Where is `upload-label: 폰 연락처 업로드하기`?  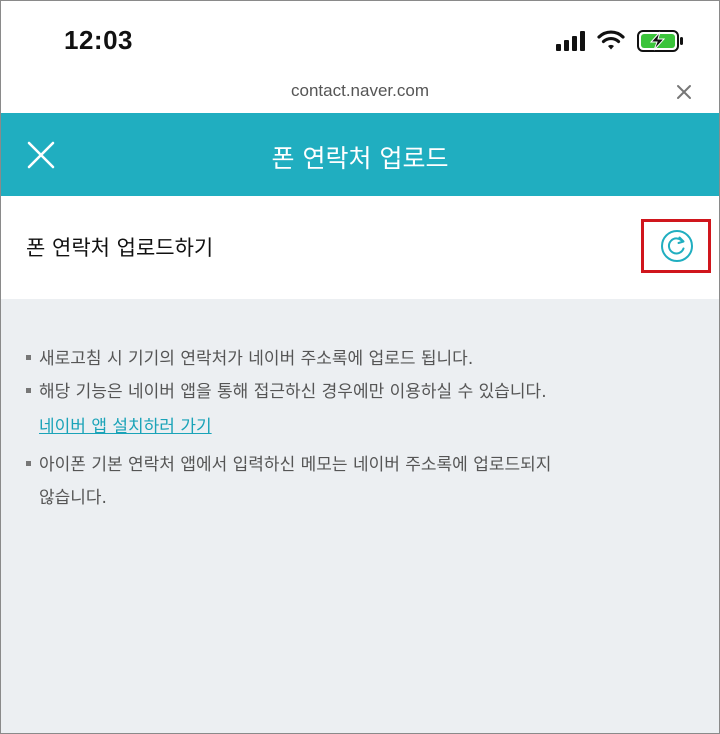
upload-label: 폰 연락처 업로드하기 is located at coordinates (120, 248).